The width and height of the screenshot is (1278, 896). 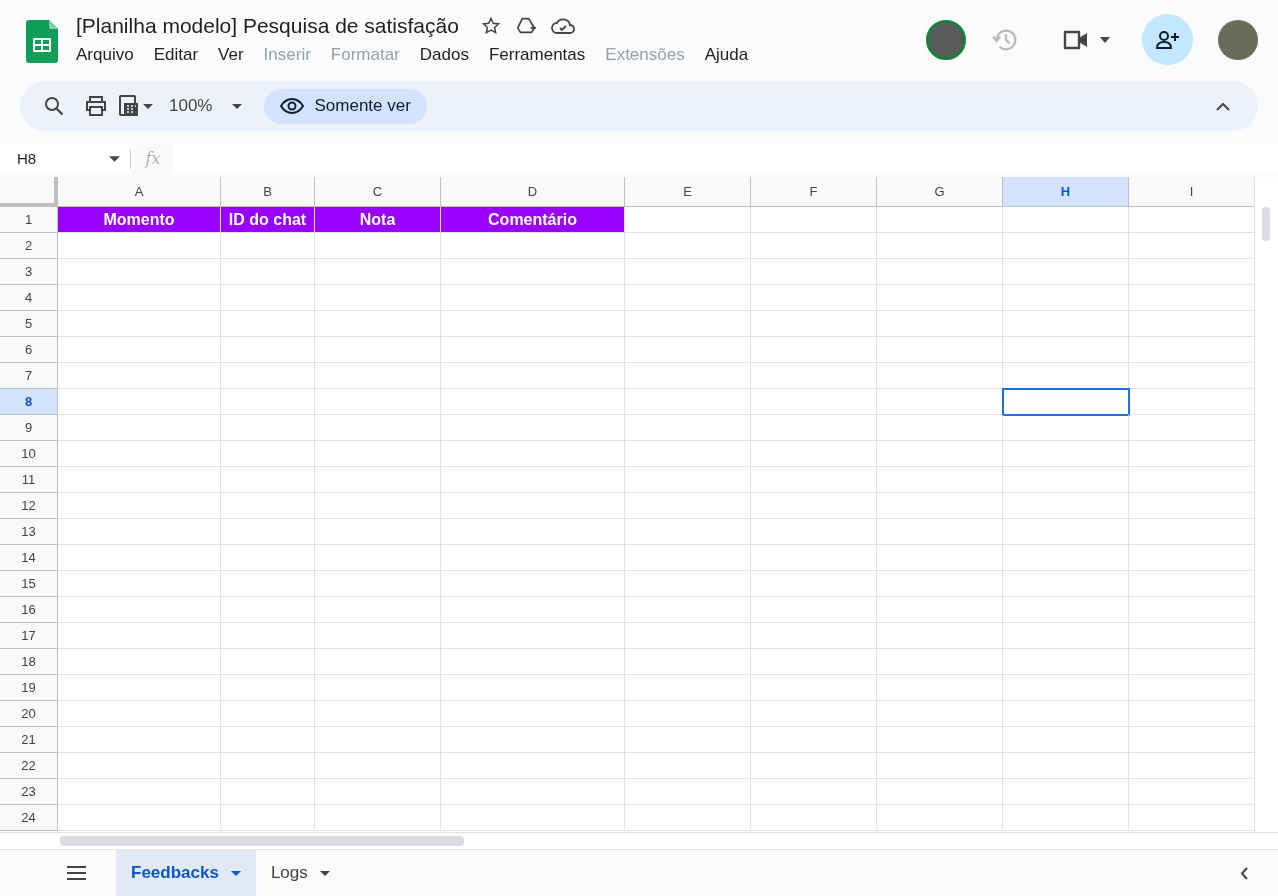 I want to click on view-only-button: Somente ver, so click(x=345, y=106).